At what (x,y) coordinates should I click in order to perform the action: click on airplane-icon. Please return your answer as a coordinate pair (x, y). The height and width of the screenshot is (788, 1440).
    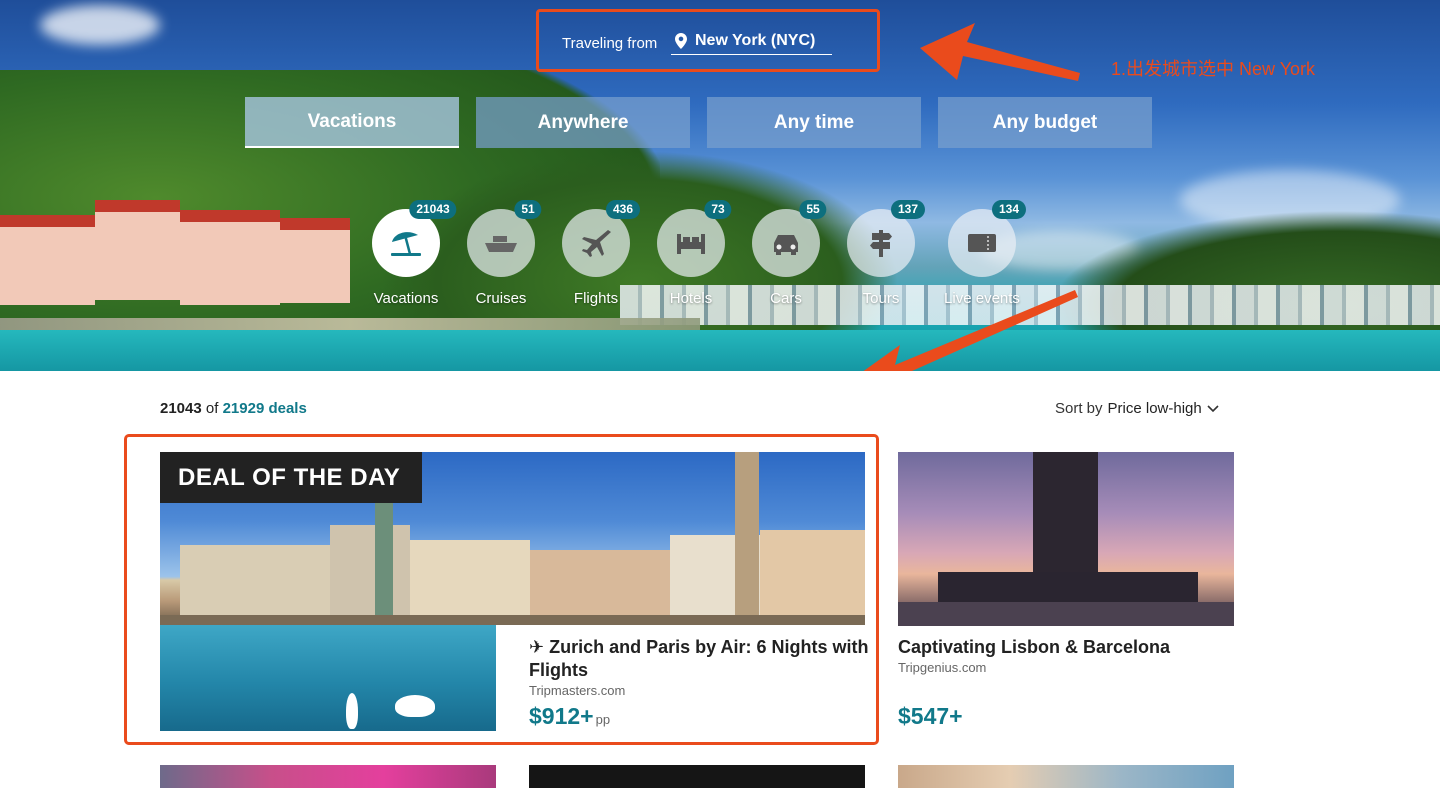
    Looking at the image, I should click on (596, 243).